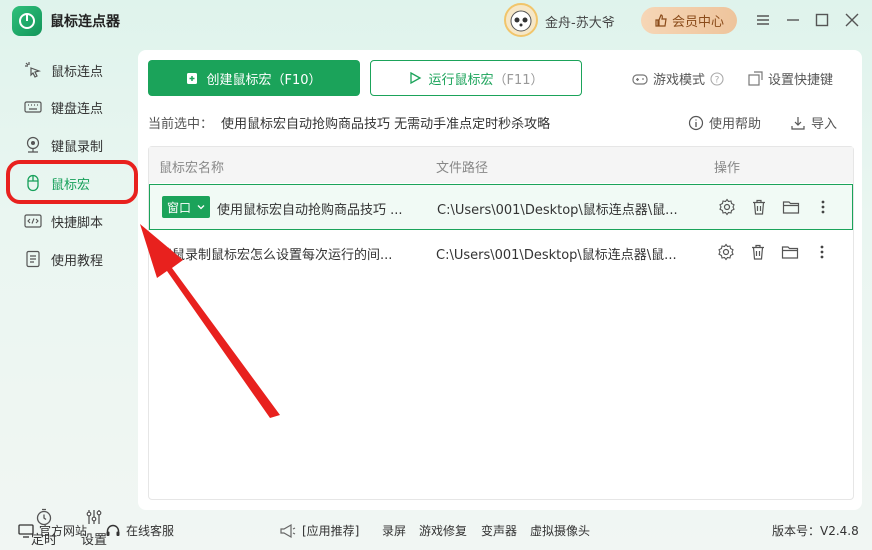  I want to click on column-header-actions: 操作, so click(727, 168).